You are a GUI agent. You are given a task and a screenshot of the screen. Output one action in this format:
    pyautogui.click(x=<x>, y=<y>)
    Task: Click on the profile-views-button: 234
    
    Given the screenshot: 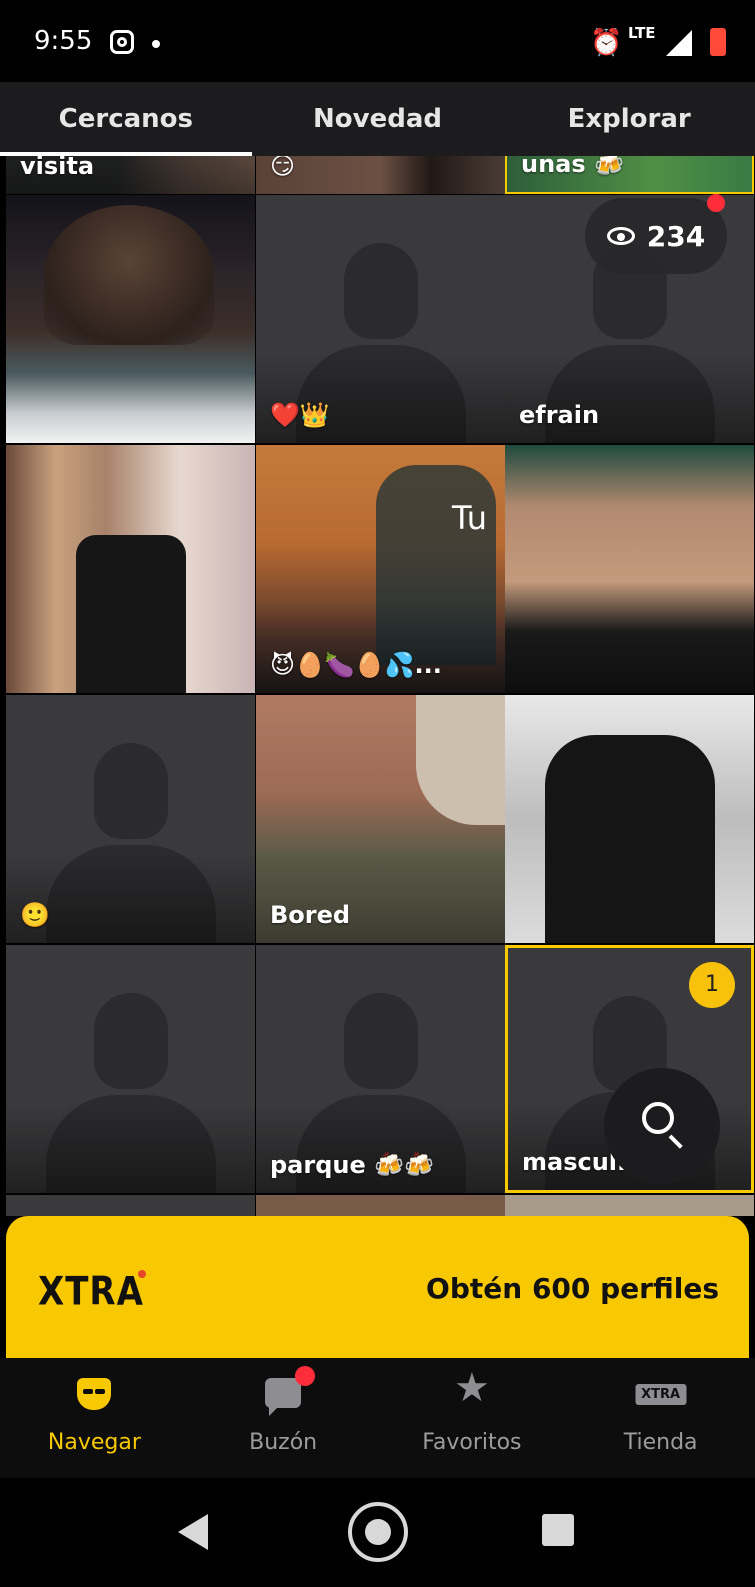 What is the action you would take?
    pyautogui.click(x=656, y=234)
    